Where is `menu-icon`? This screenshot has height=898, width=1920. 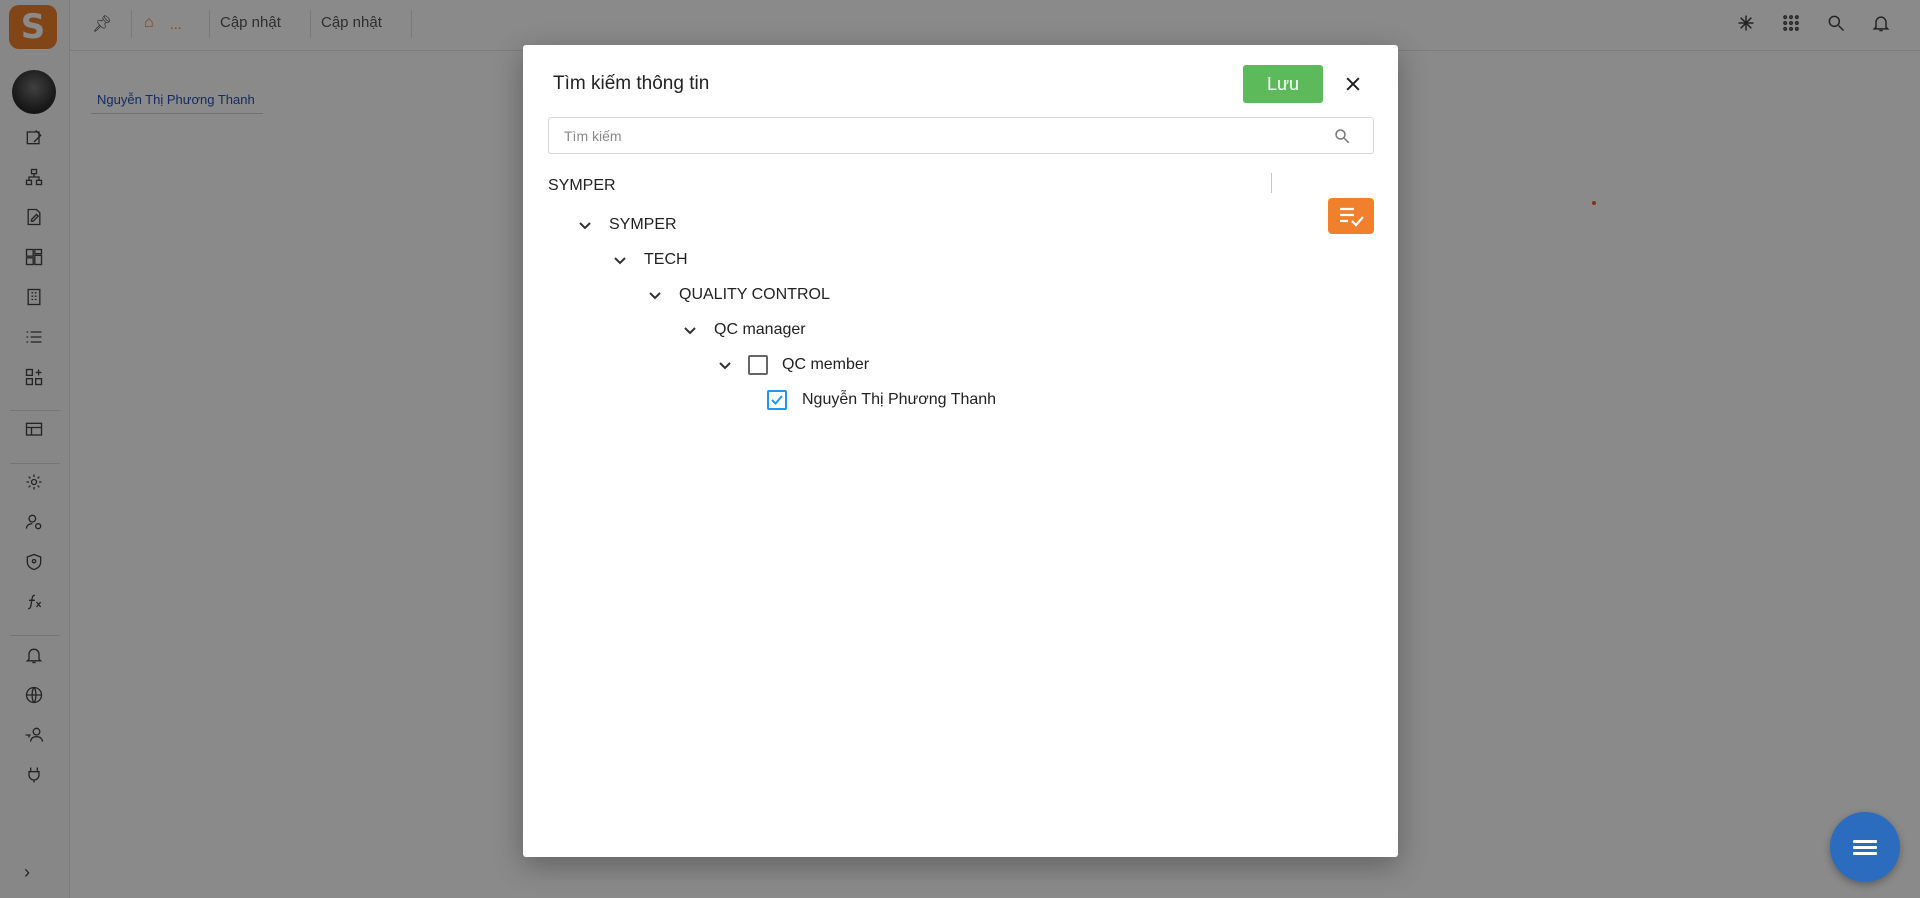
menu-icon is located at coordinates (1865, 847).